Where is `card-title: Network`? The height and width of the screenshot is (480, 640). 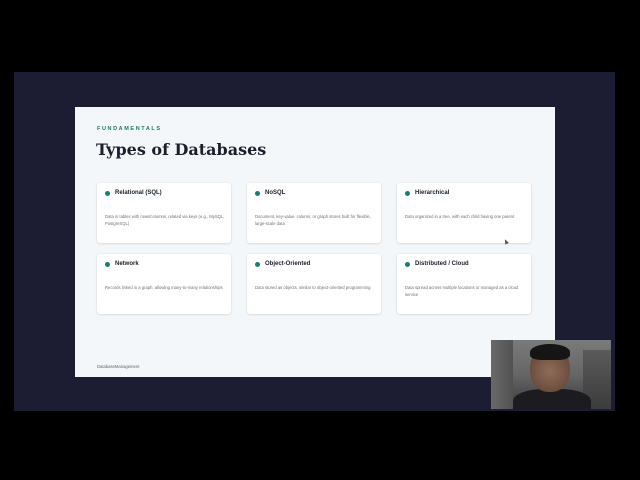 card-title: Network is located at coordinates (127, 263).